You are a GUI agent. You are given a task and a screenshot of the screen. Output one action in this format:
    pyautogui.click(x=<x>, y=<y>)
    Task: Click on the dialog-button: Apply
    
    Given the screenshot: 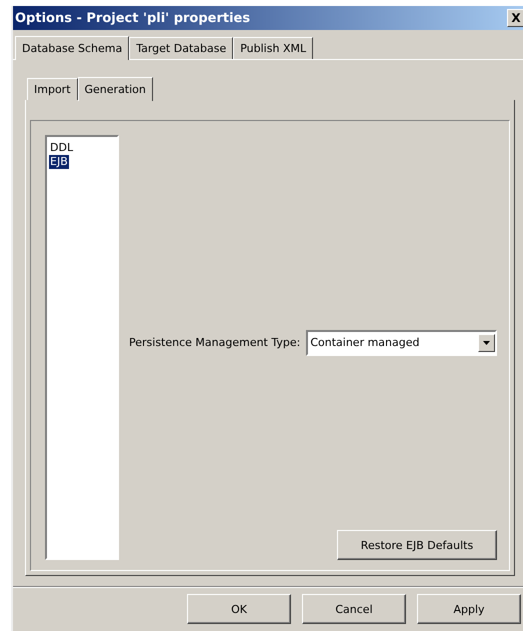 What is the action you would take?
    pyautogui.click(x=469, y=609)
    